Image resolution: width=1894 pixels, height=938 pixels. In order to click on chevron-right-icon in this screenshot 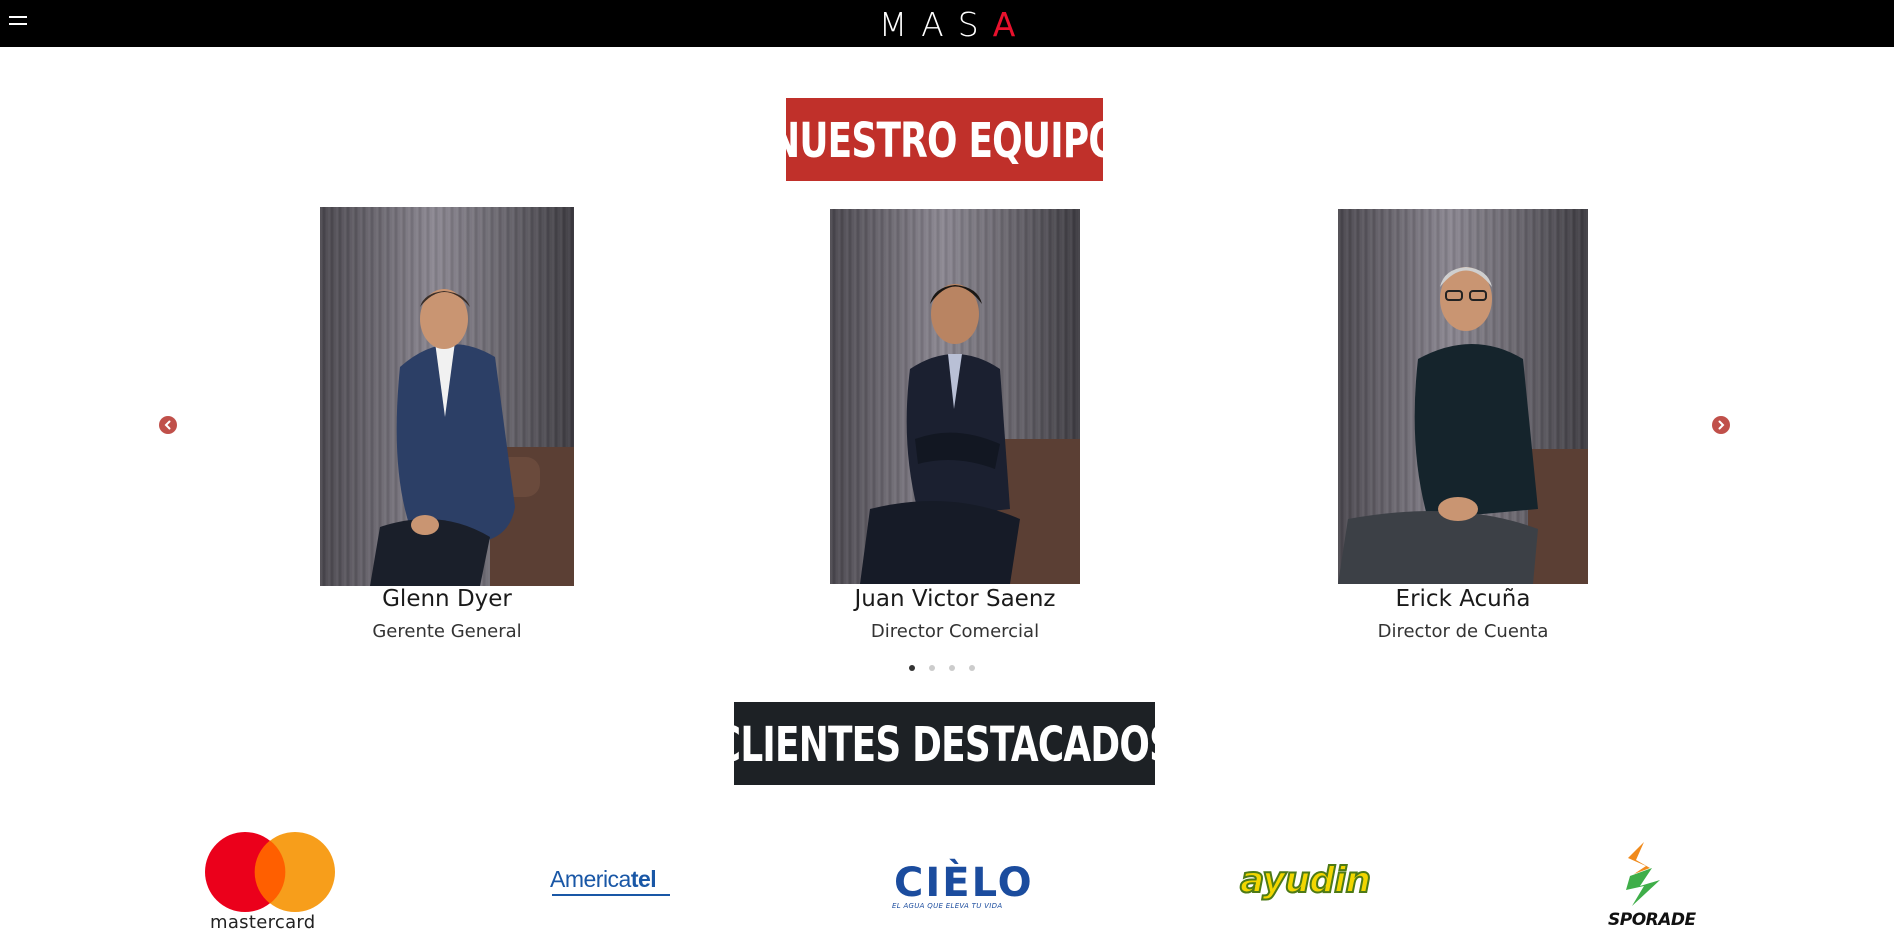, I will do `click(1721, 425)`.